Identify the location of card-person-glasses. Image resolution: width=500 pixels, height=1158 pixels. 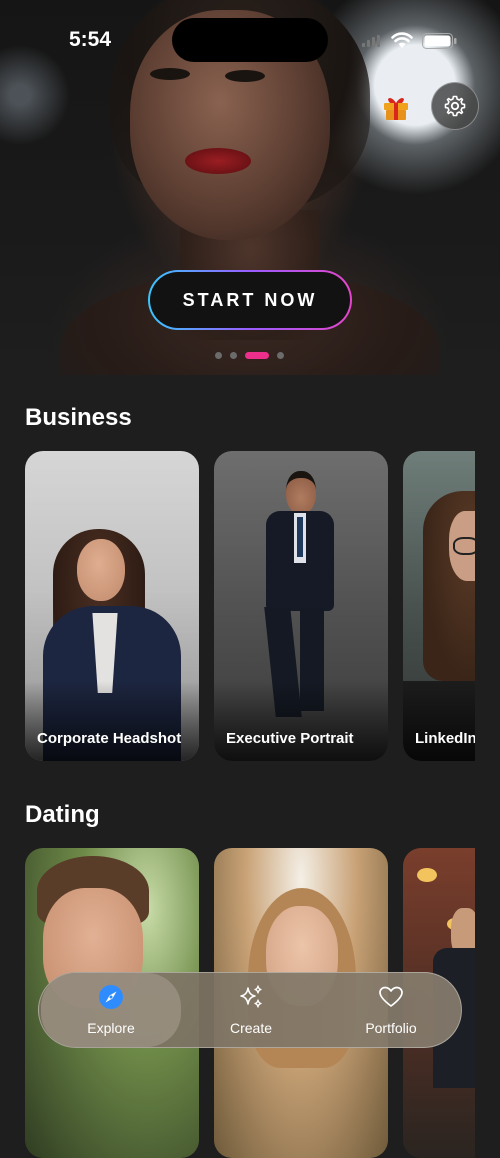
(464, 546).